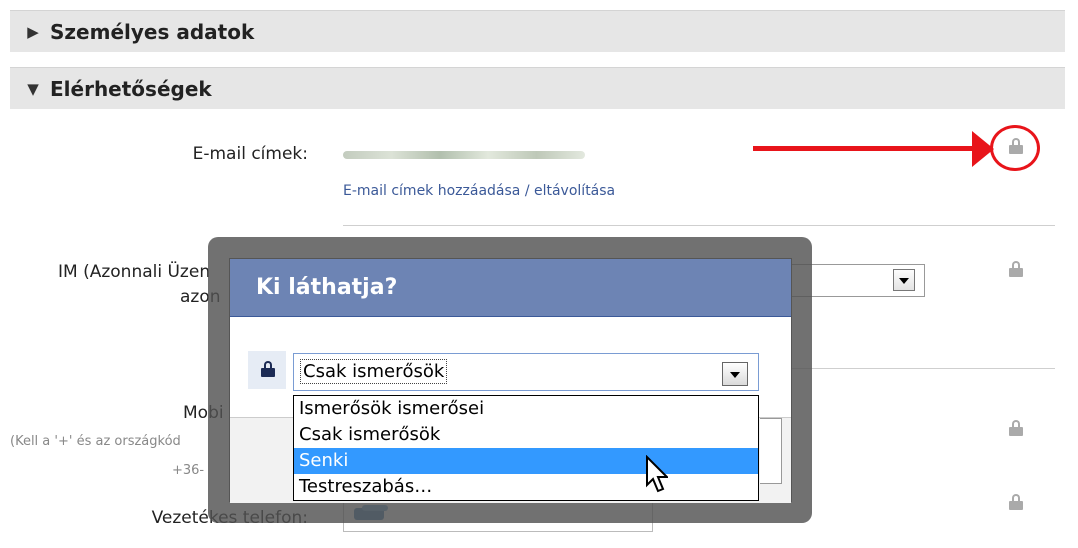 This screenshot has height=548, width=1078. What do you see at coordinates (464, 155) in the screenshot?
I see `email-value-redacted` at bounding box center [464, 155].